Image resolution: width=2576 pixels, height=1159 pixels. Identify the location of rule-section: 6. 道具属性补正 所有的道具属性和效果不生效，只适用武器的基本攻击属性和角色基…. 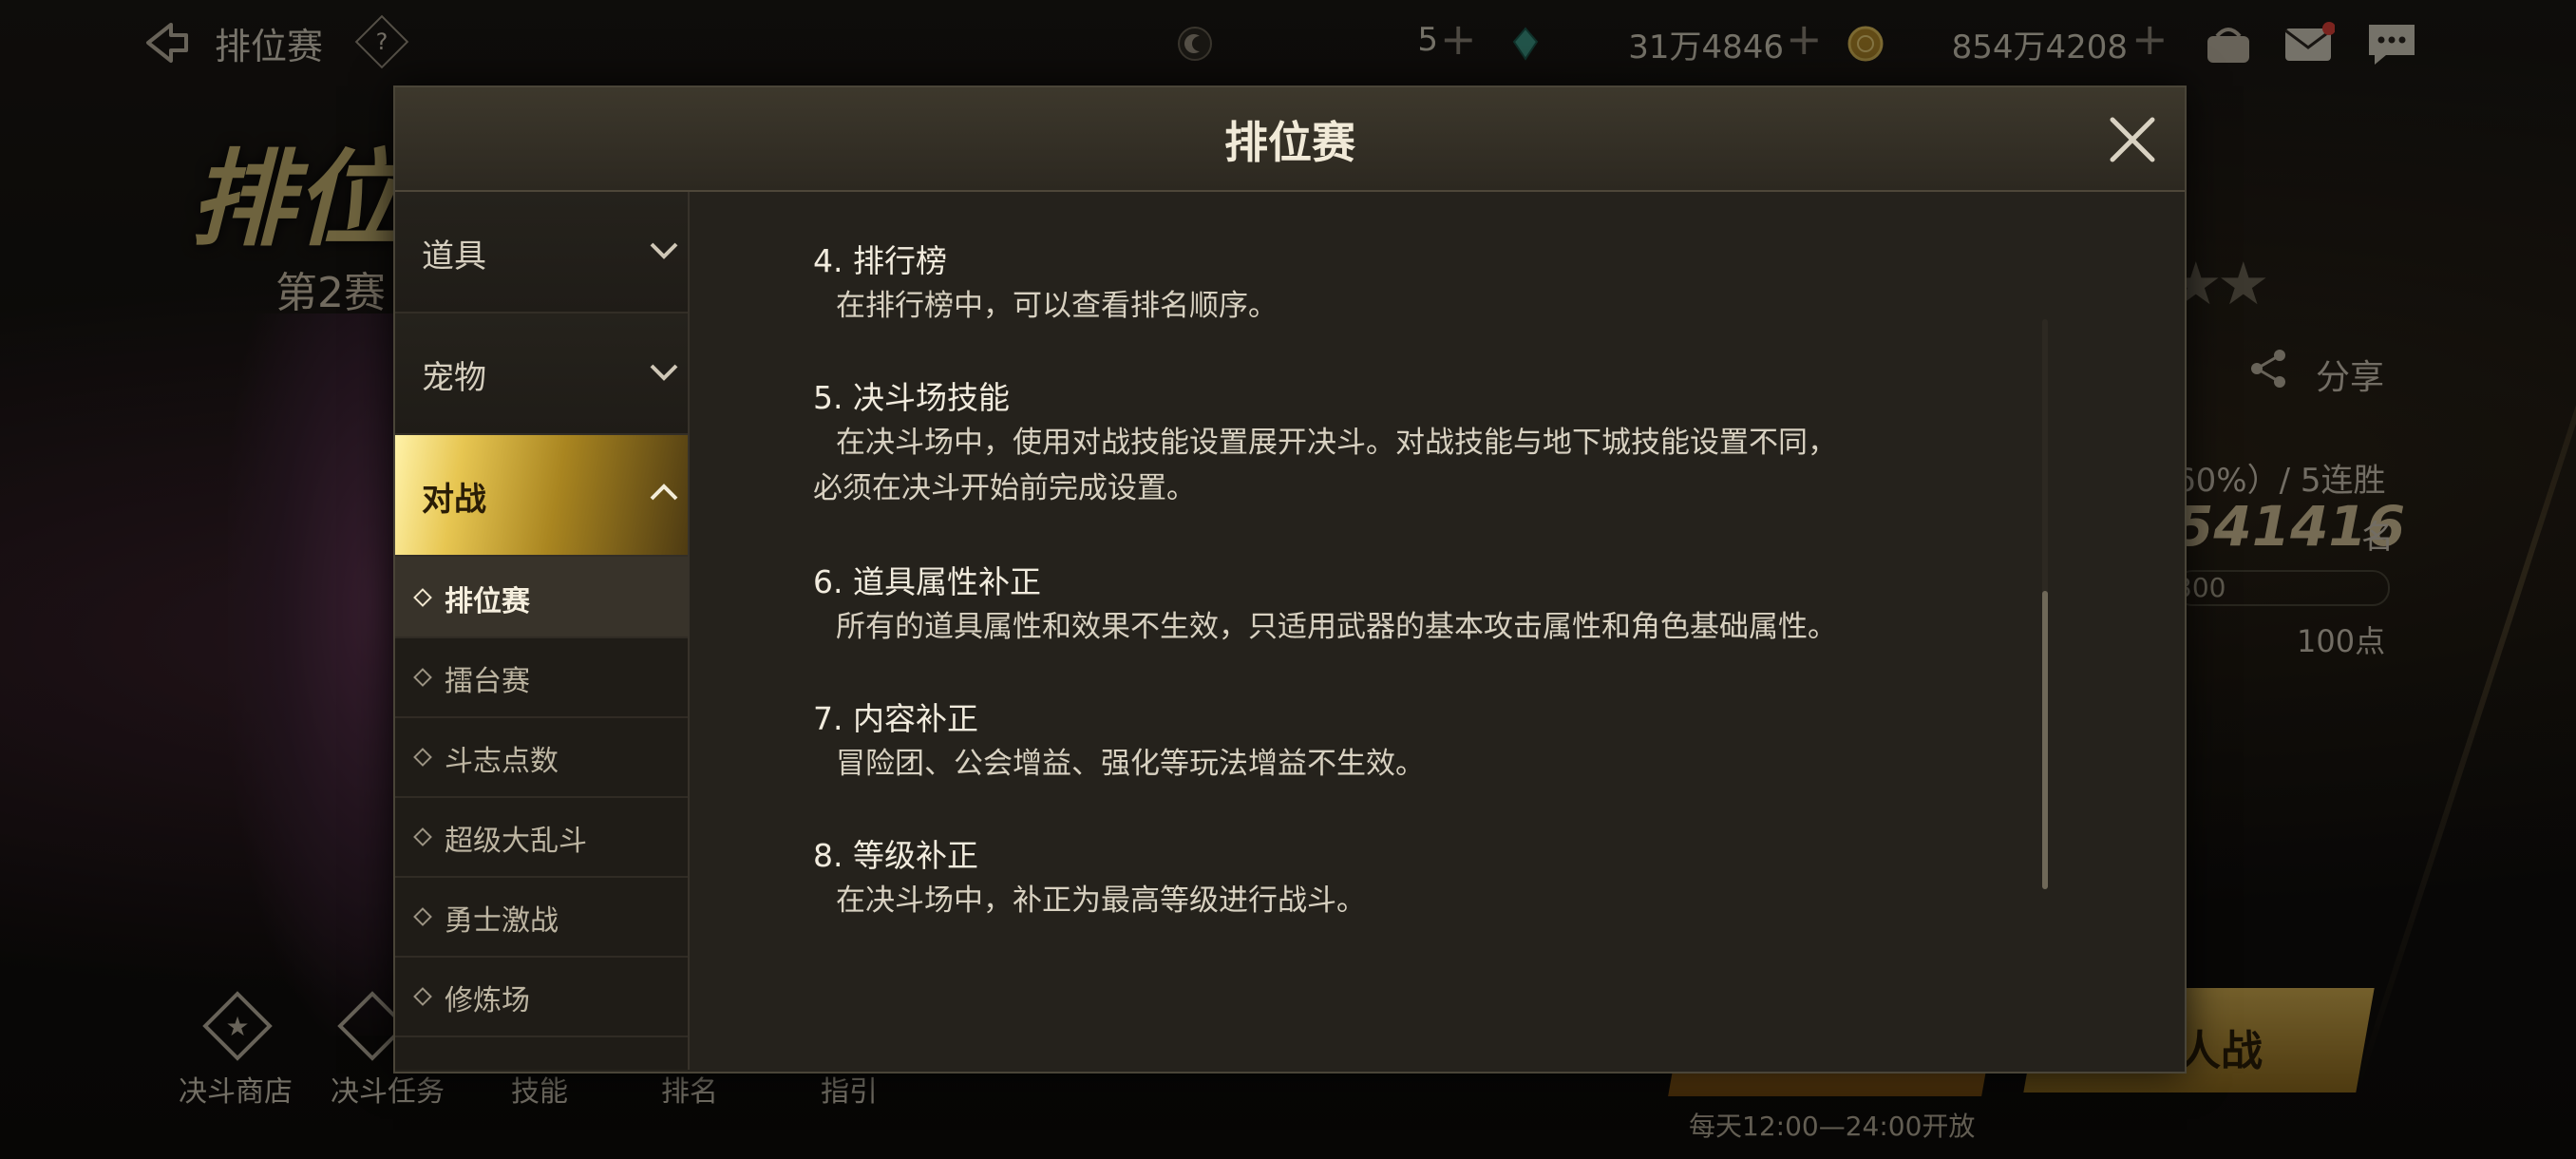
(1430, 605).